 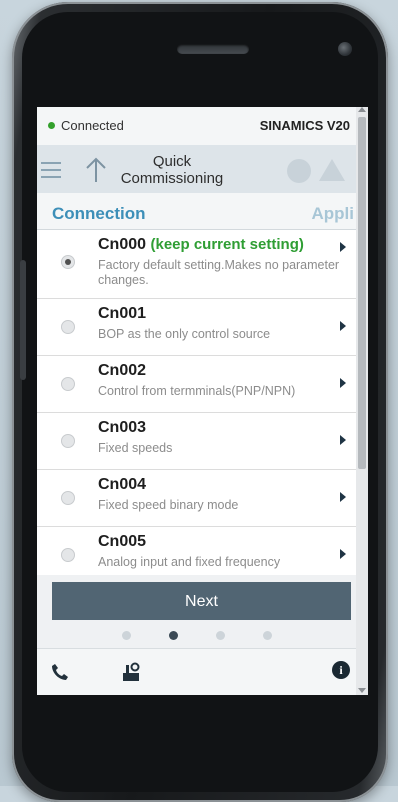 I want to click on bottom-bar: i, so click(x=196, y=671).